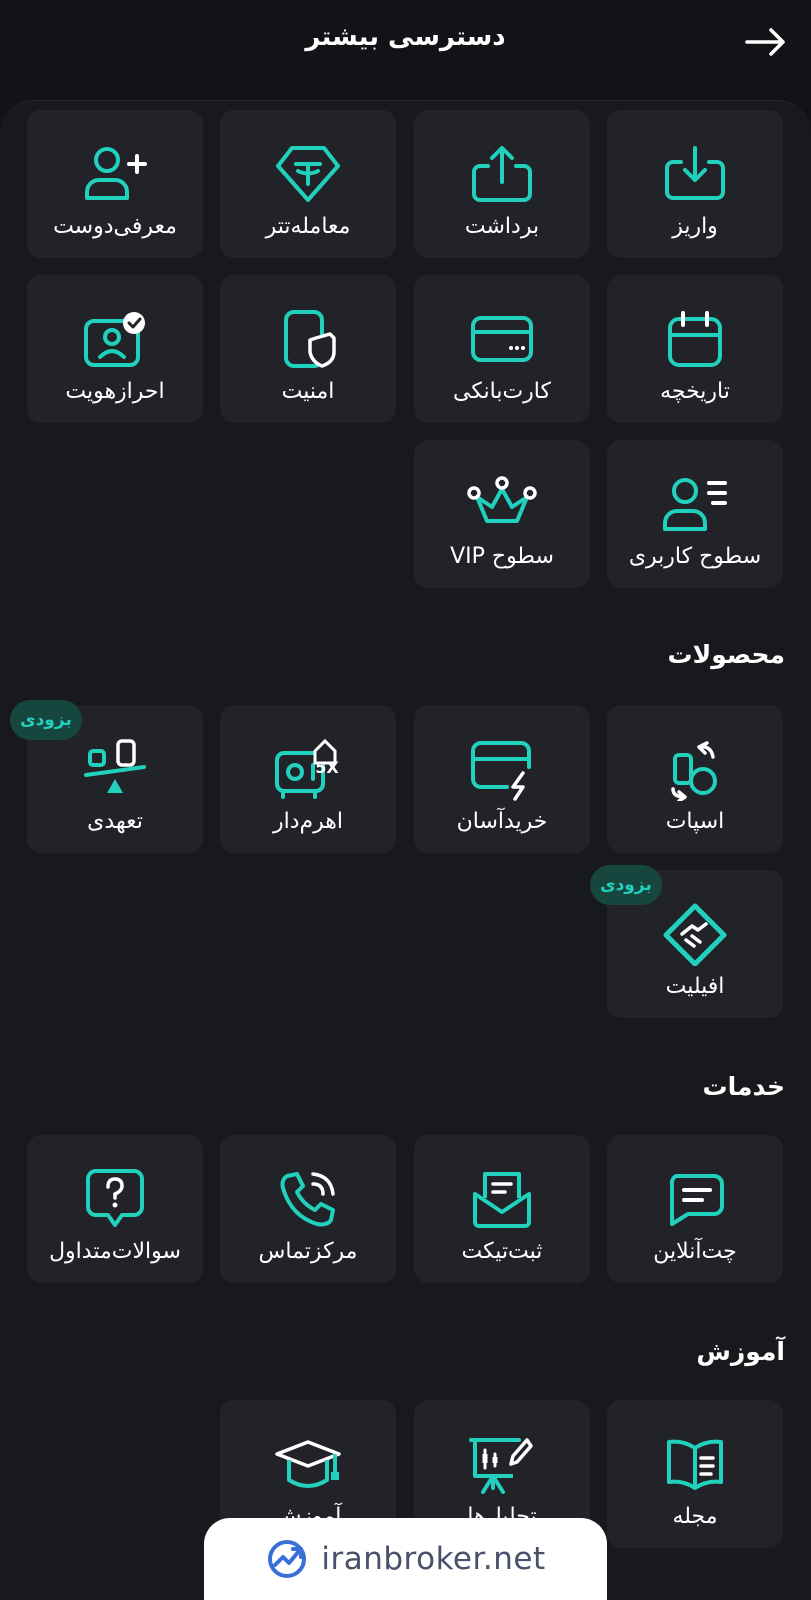 The height and width of the screenshot is (1600, 811). What do you see at coordinates (502, 1251) in the screenshot?
I see `tile-label: ثبت‌تیکت` at bounding box center [502, 1251].